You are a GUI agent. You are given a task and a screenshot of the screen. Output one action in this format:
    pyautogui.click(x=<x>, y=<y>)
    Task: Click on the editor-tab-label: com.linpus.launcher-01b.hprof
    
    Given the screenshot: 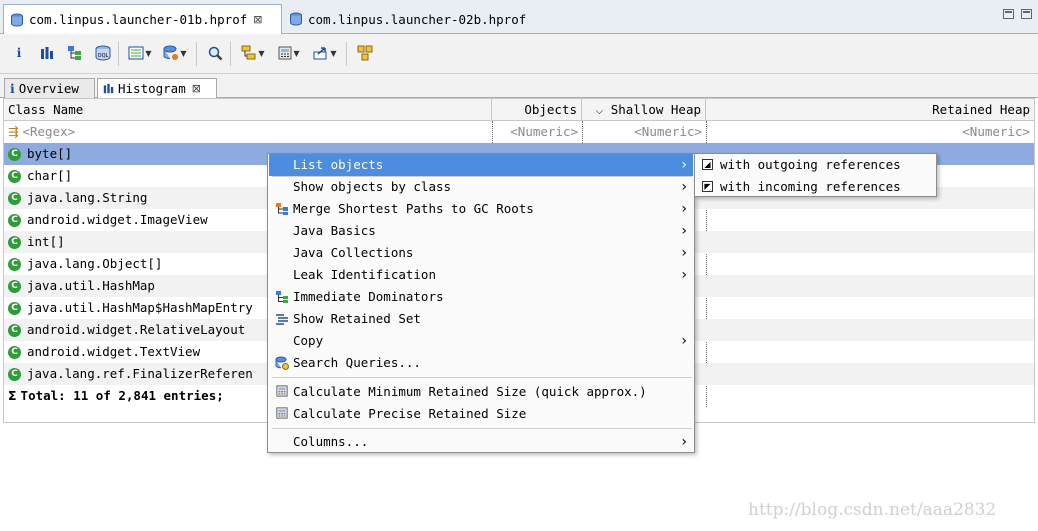 What is the action you would take?
    pyautogui.click(x=138, y=19)
    